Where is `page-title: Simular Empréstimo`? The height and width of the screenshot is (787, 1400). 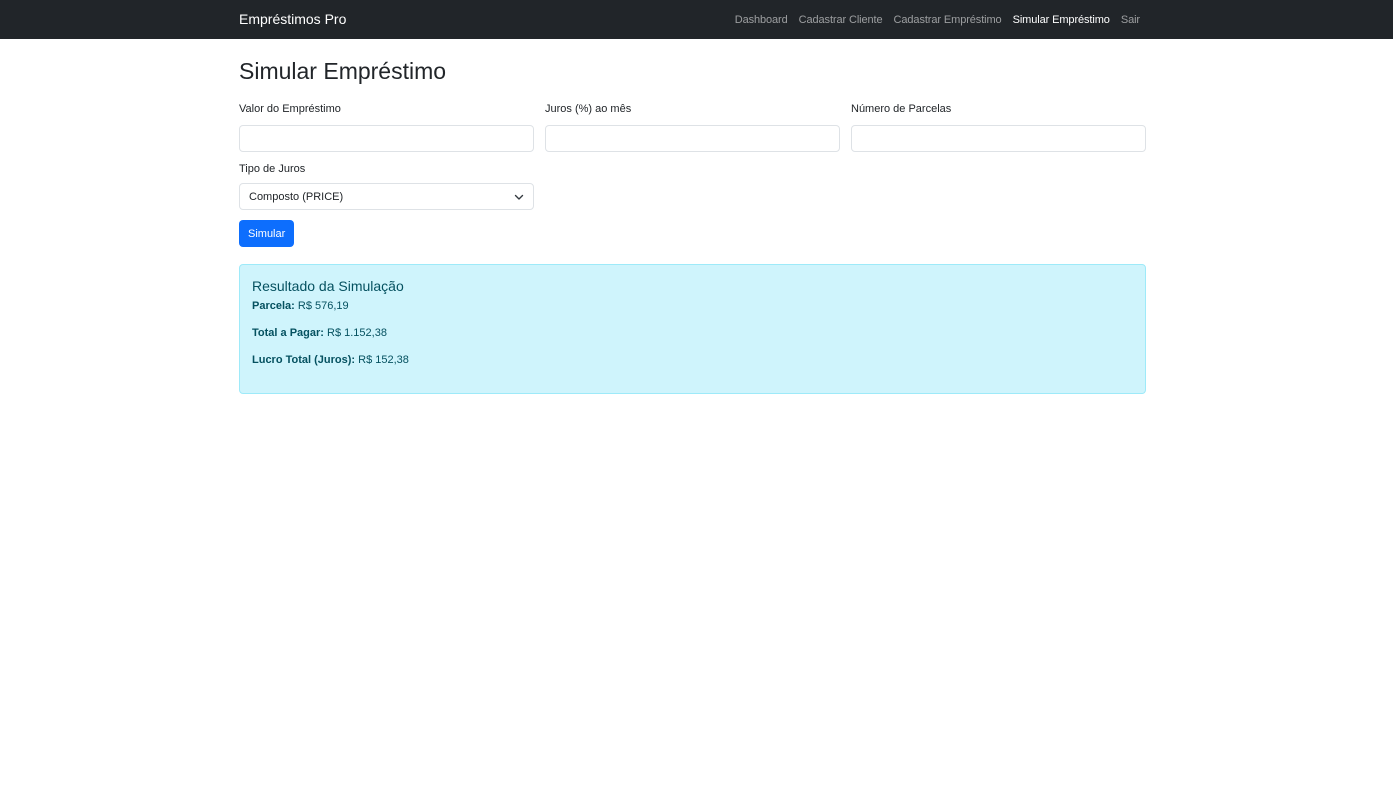 page-title: Simular Empréstimo is located at coordinates (343, 71).